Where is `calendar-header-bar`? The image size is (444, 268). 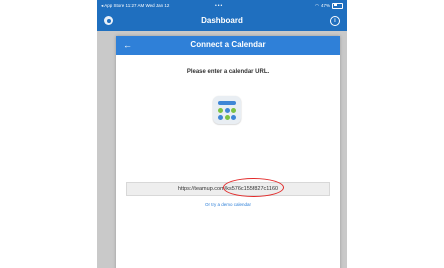
calendar-header-bar is located at coordinates (227, 103).